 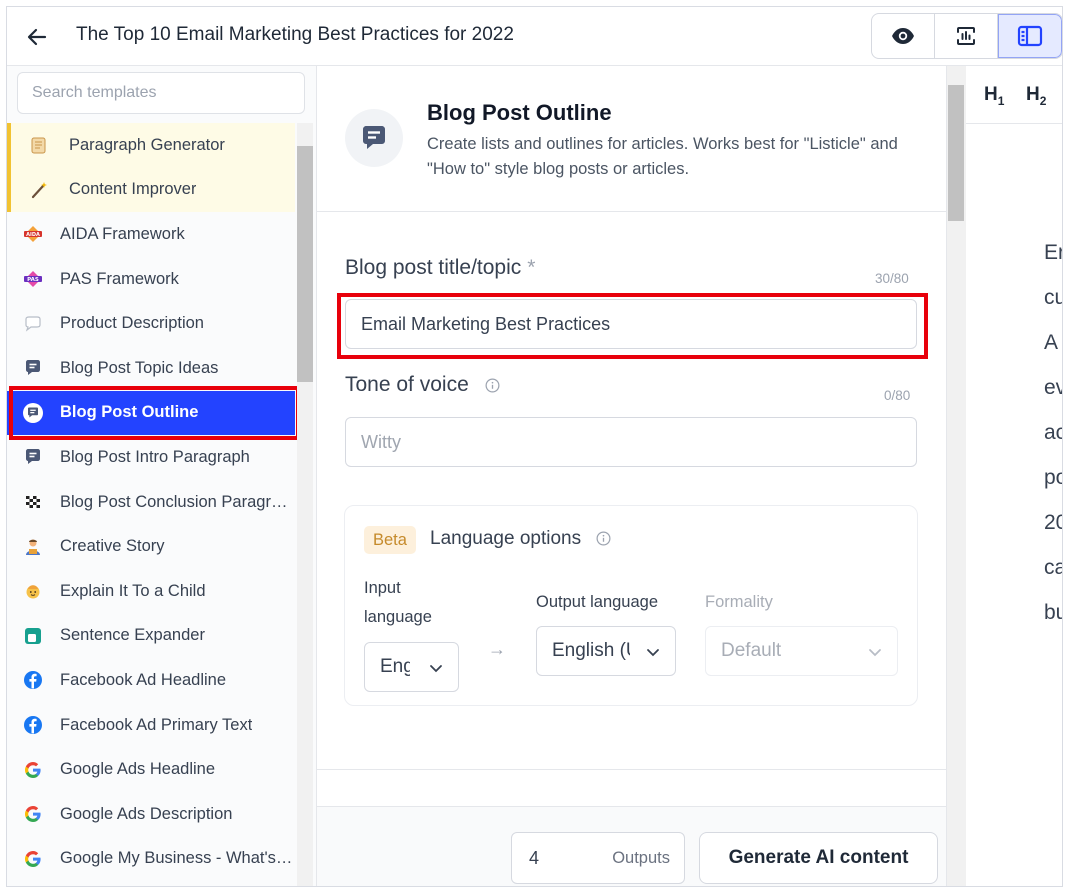 I want to click on formality-value: Default, so click(x=751, y=650).